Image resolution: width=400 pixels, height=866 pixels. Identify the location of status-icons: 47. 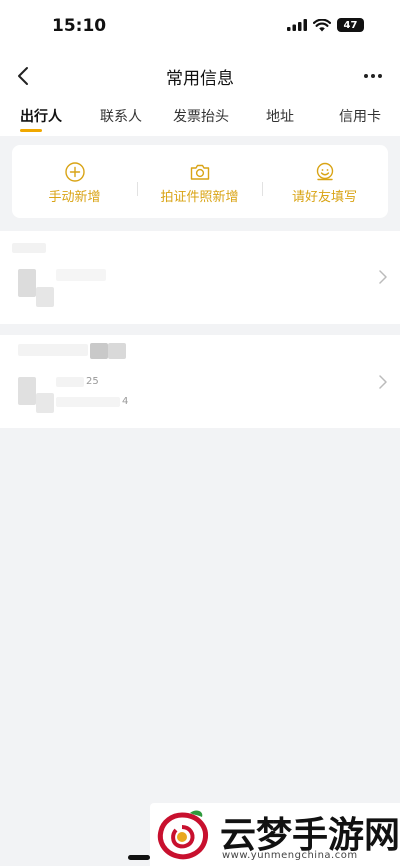
(325, 25).